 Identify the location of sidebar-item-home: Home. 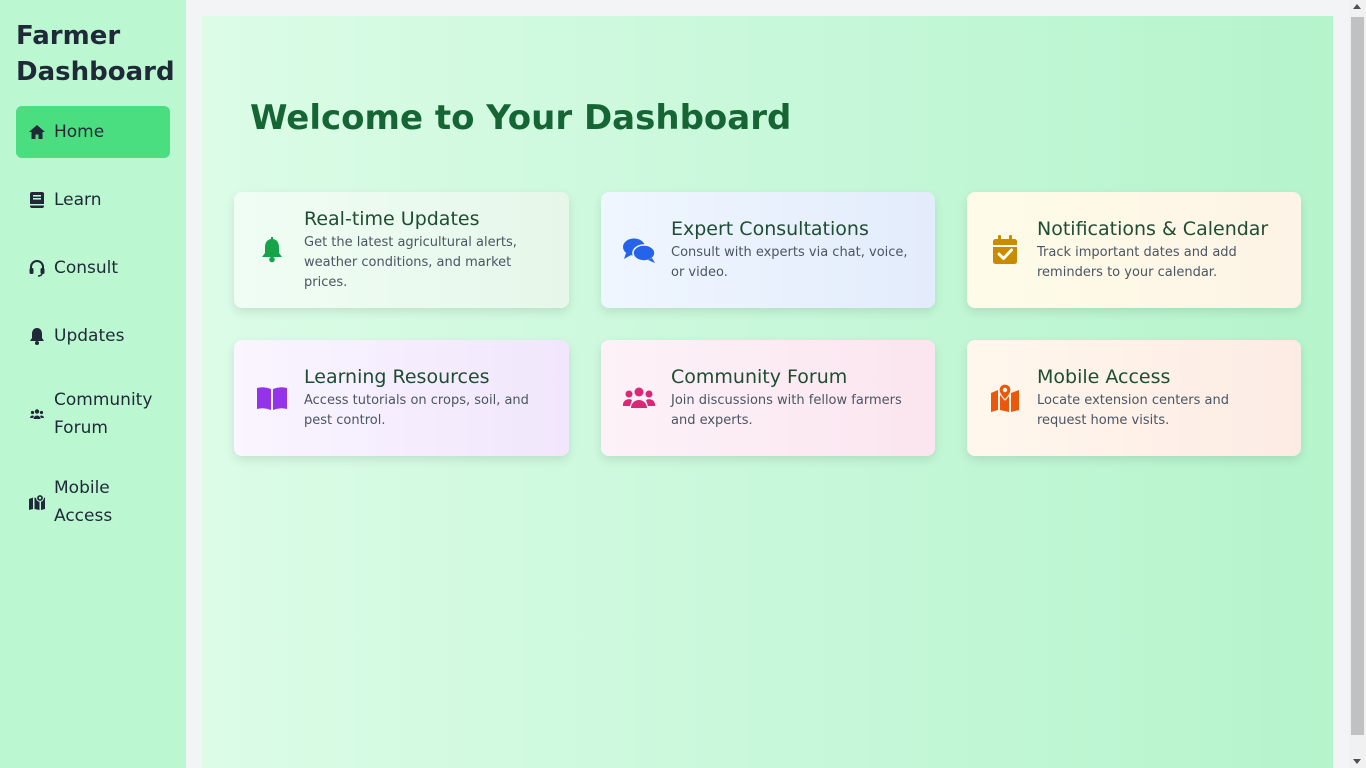
(93, 132).